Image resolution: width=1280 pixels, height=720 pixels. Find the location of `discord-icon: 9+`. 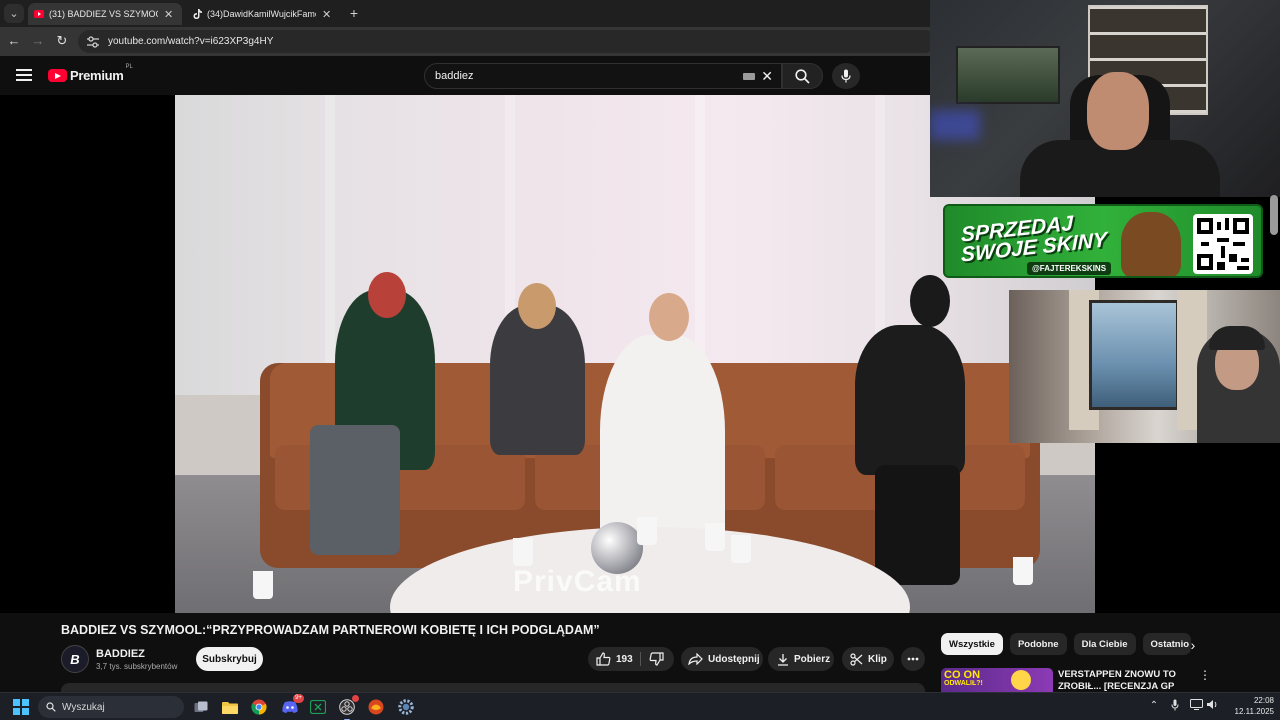

discord-icon: 9+ is located at coordinates (292, 705).